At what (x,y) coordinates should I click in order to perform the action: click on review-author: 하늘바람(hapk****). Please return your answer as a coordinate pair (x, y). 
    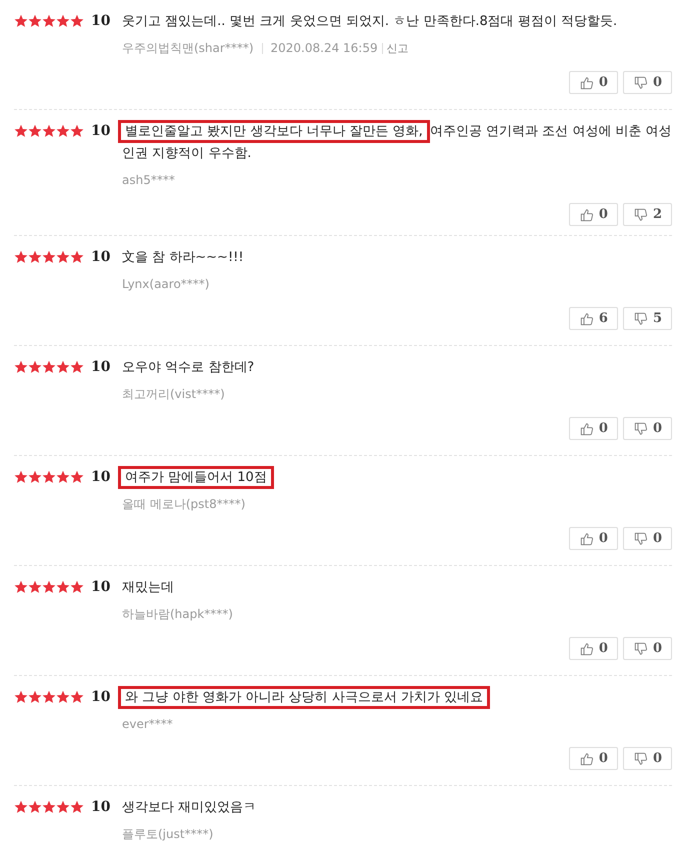
    Looking at the image, I should click on (177, 614).